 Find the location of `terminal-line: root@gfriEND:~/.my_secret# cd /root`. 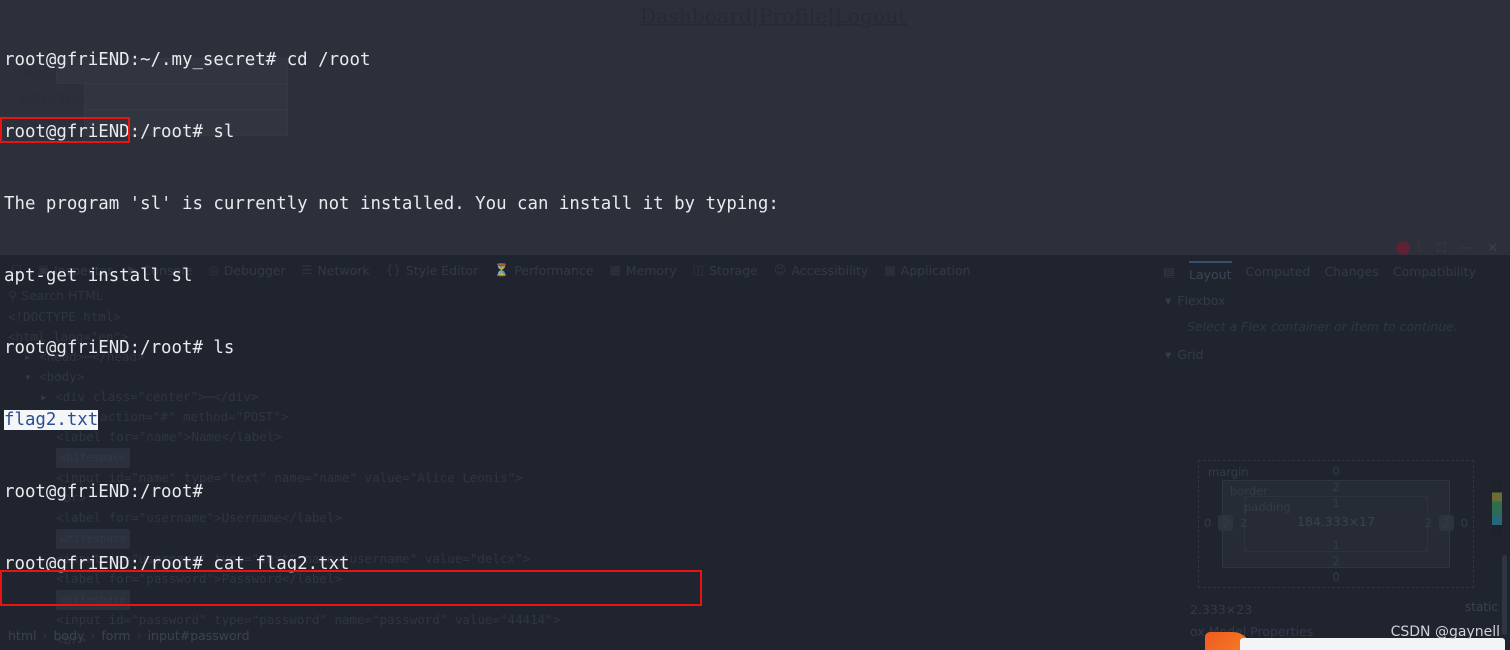

terminal-line: root@gfriEND:~/.my_secret# cd /root is located at coordinates (187, 60).